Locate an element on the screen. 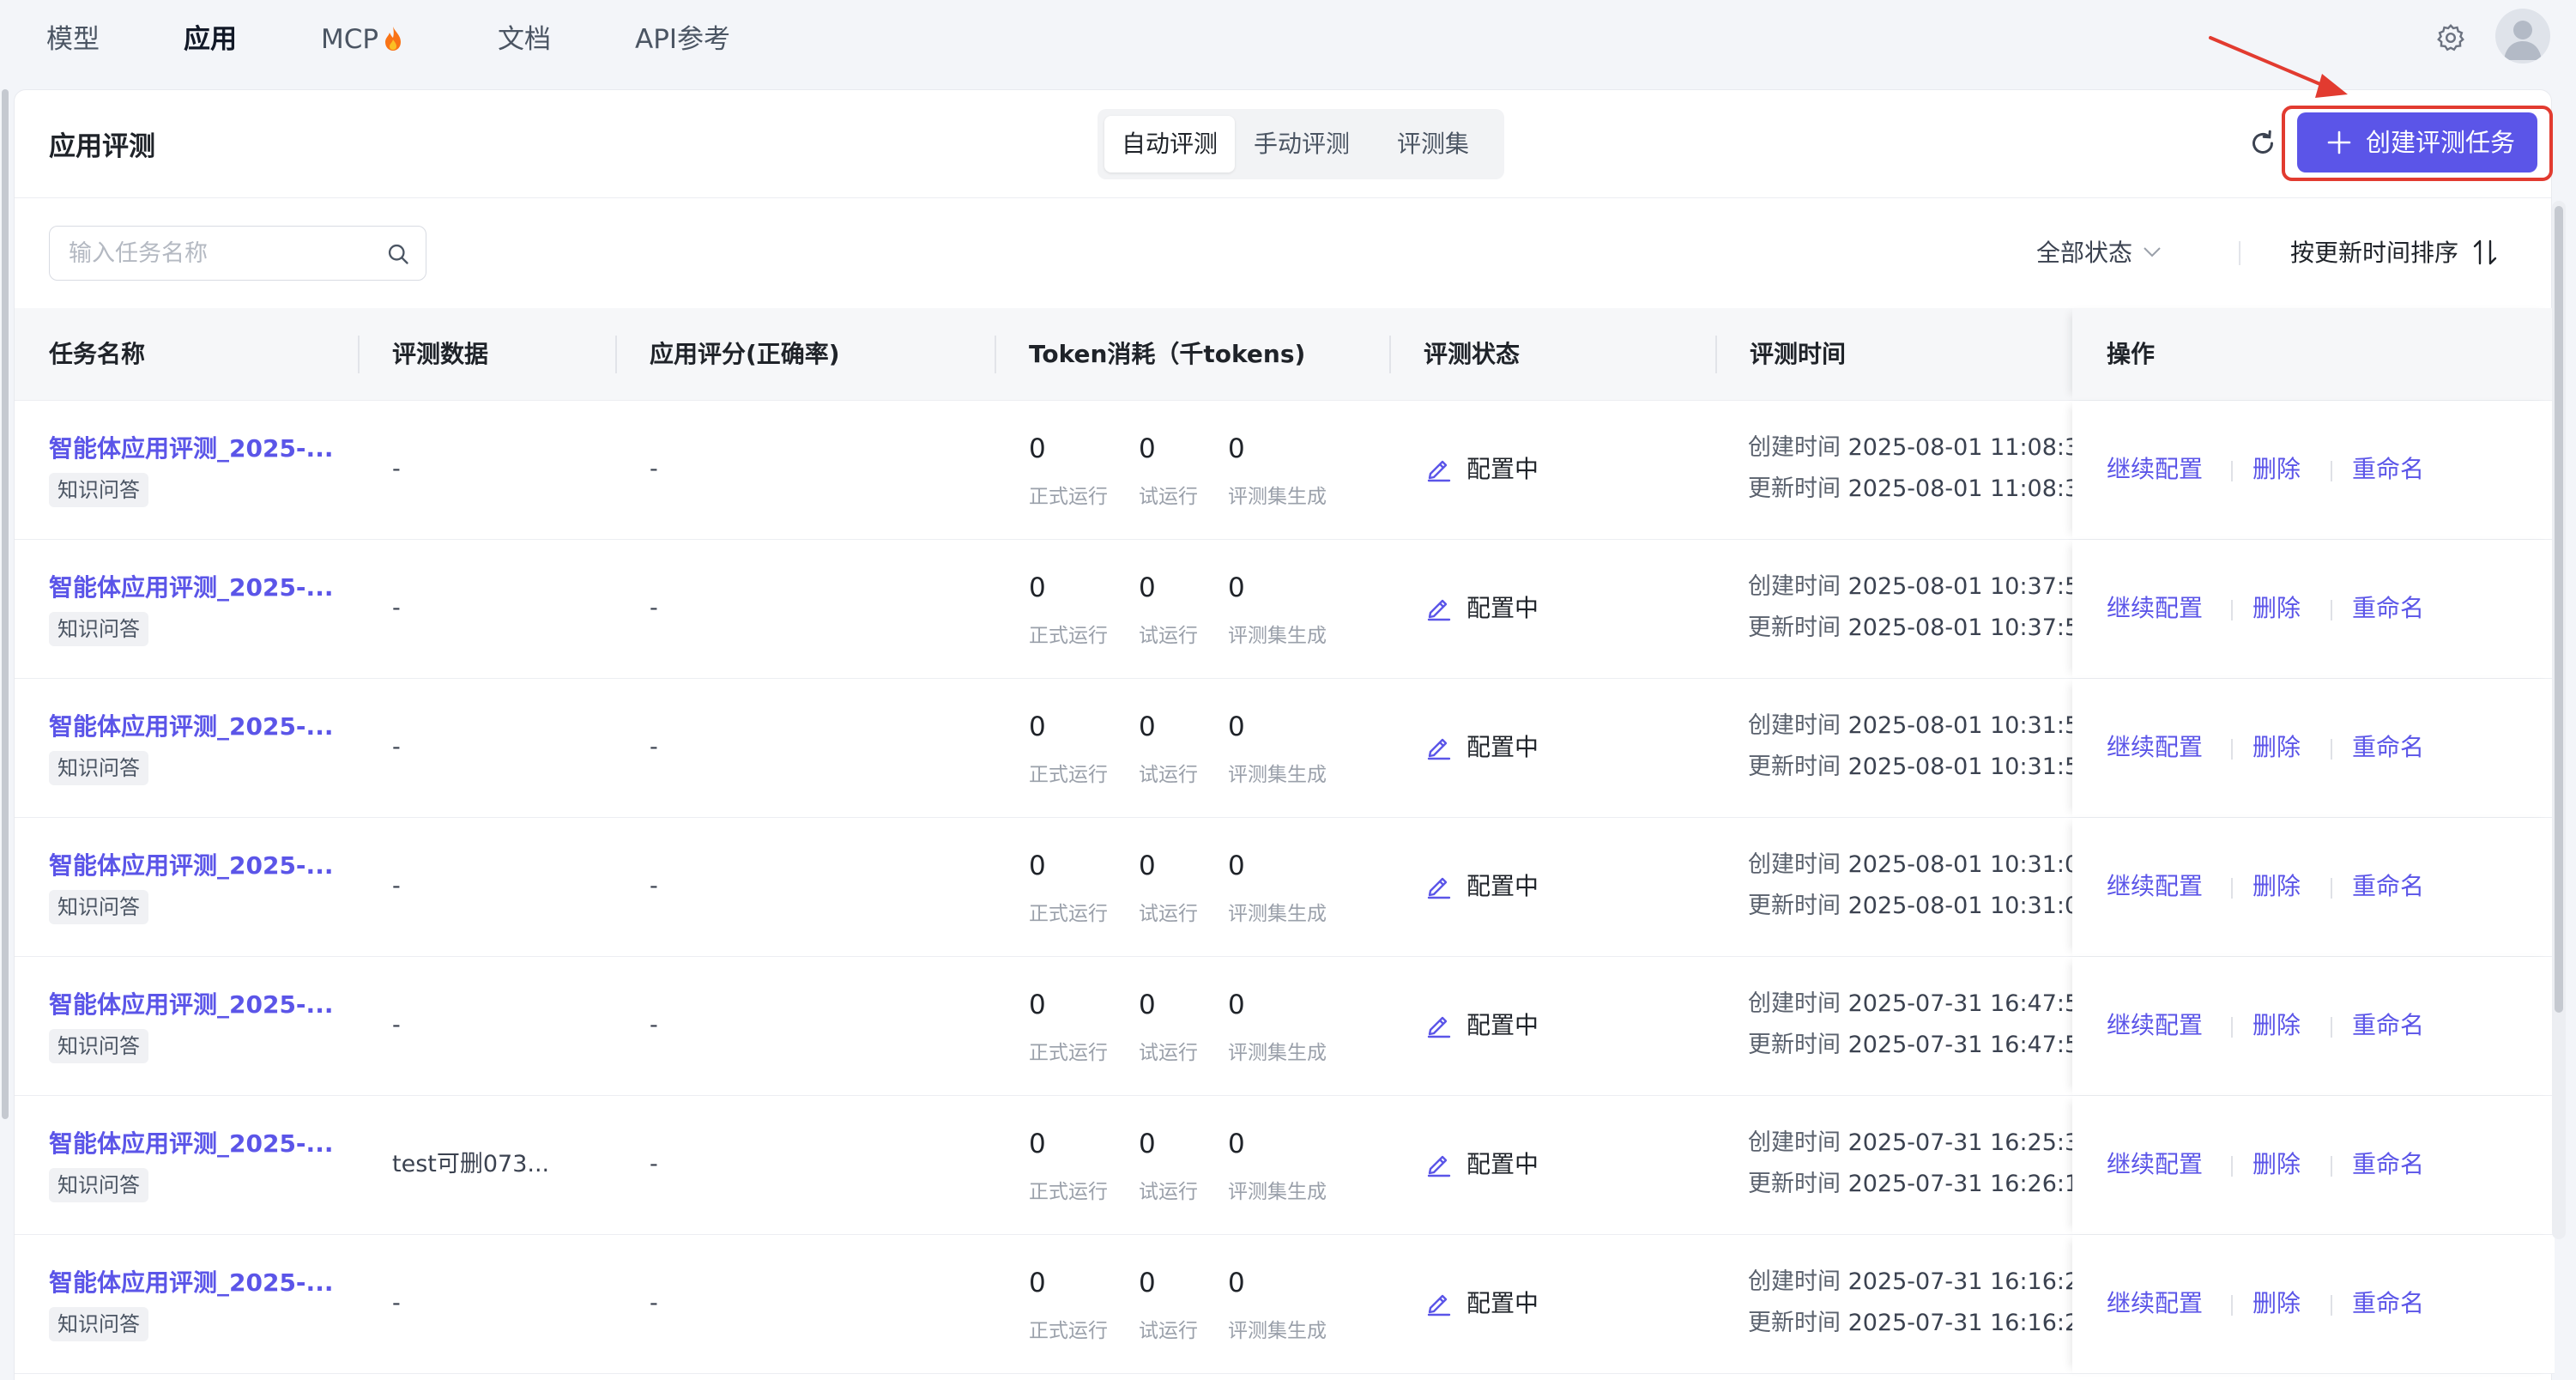  refresh-icon is located at coordinates (2262, 143).